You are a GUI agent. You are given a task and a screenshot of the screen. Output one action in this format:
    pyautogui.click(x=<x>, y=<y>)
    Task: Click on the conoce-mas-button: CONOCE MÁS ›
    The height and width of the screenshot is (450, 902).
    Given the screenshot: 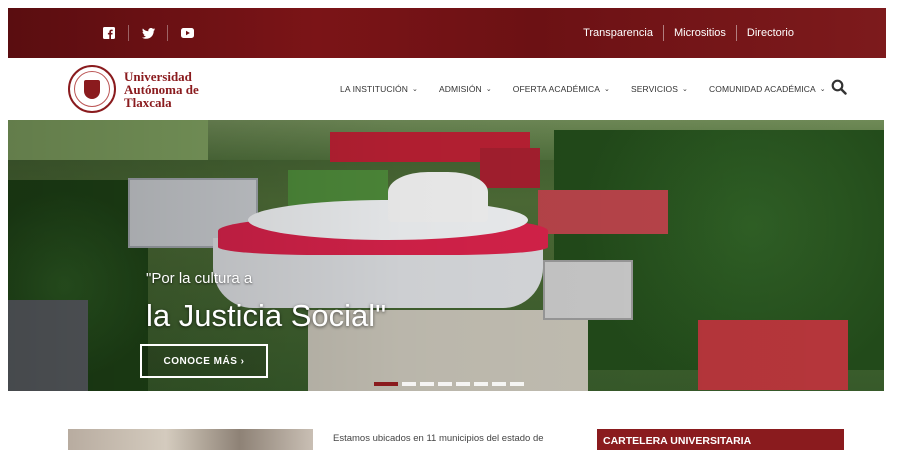 What is the action you would take?
    pyautogui.click(x=204, y=361)
    